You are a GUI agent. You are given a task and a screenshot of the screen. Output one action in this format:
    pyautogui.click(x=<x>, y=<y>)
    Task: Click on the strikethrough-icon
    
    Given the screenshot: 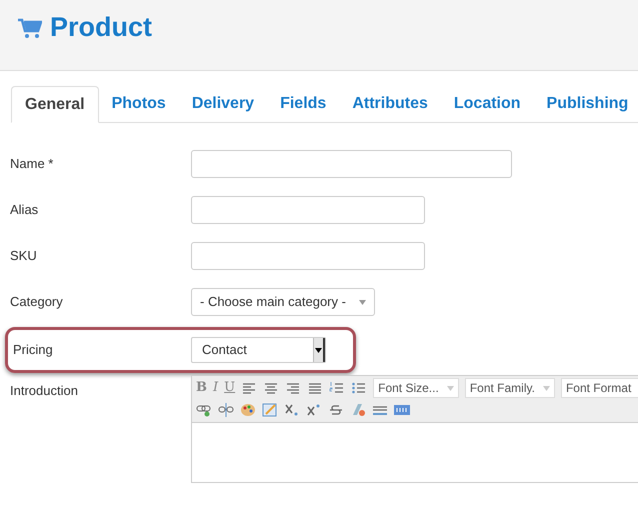 What is the action you would take?
    pyautogui.click(x=336, y=410)
    